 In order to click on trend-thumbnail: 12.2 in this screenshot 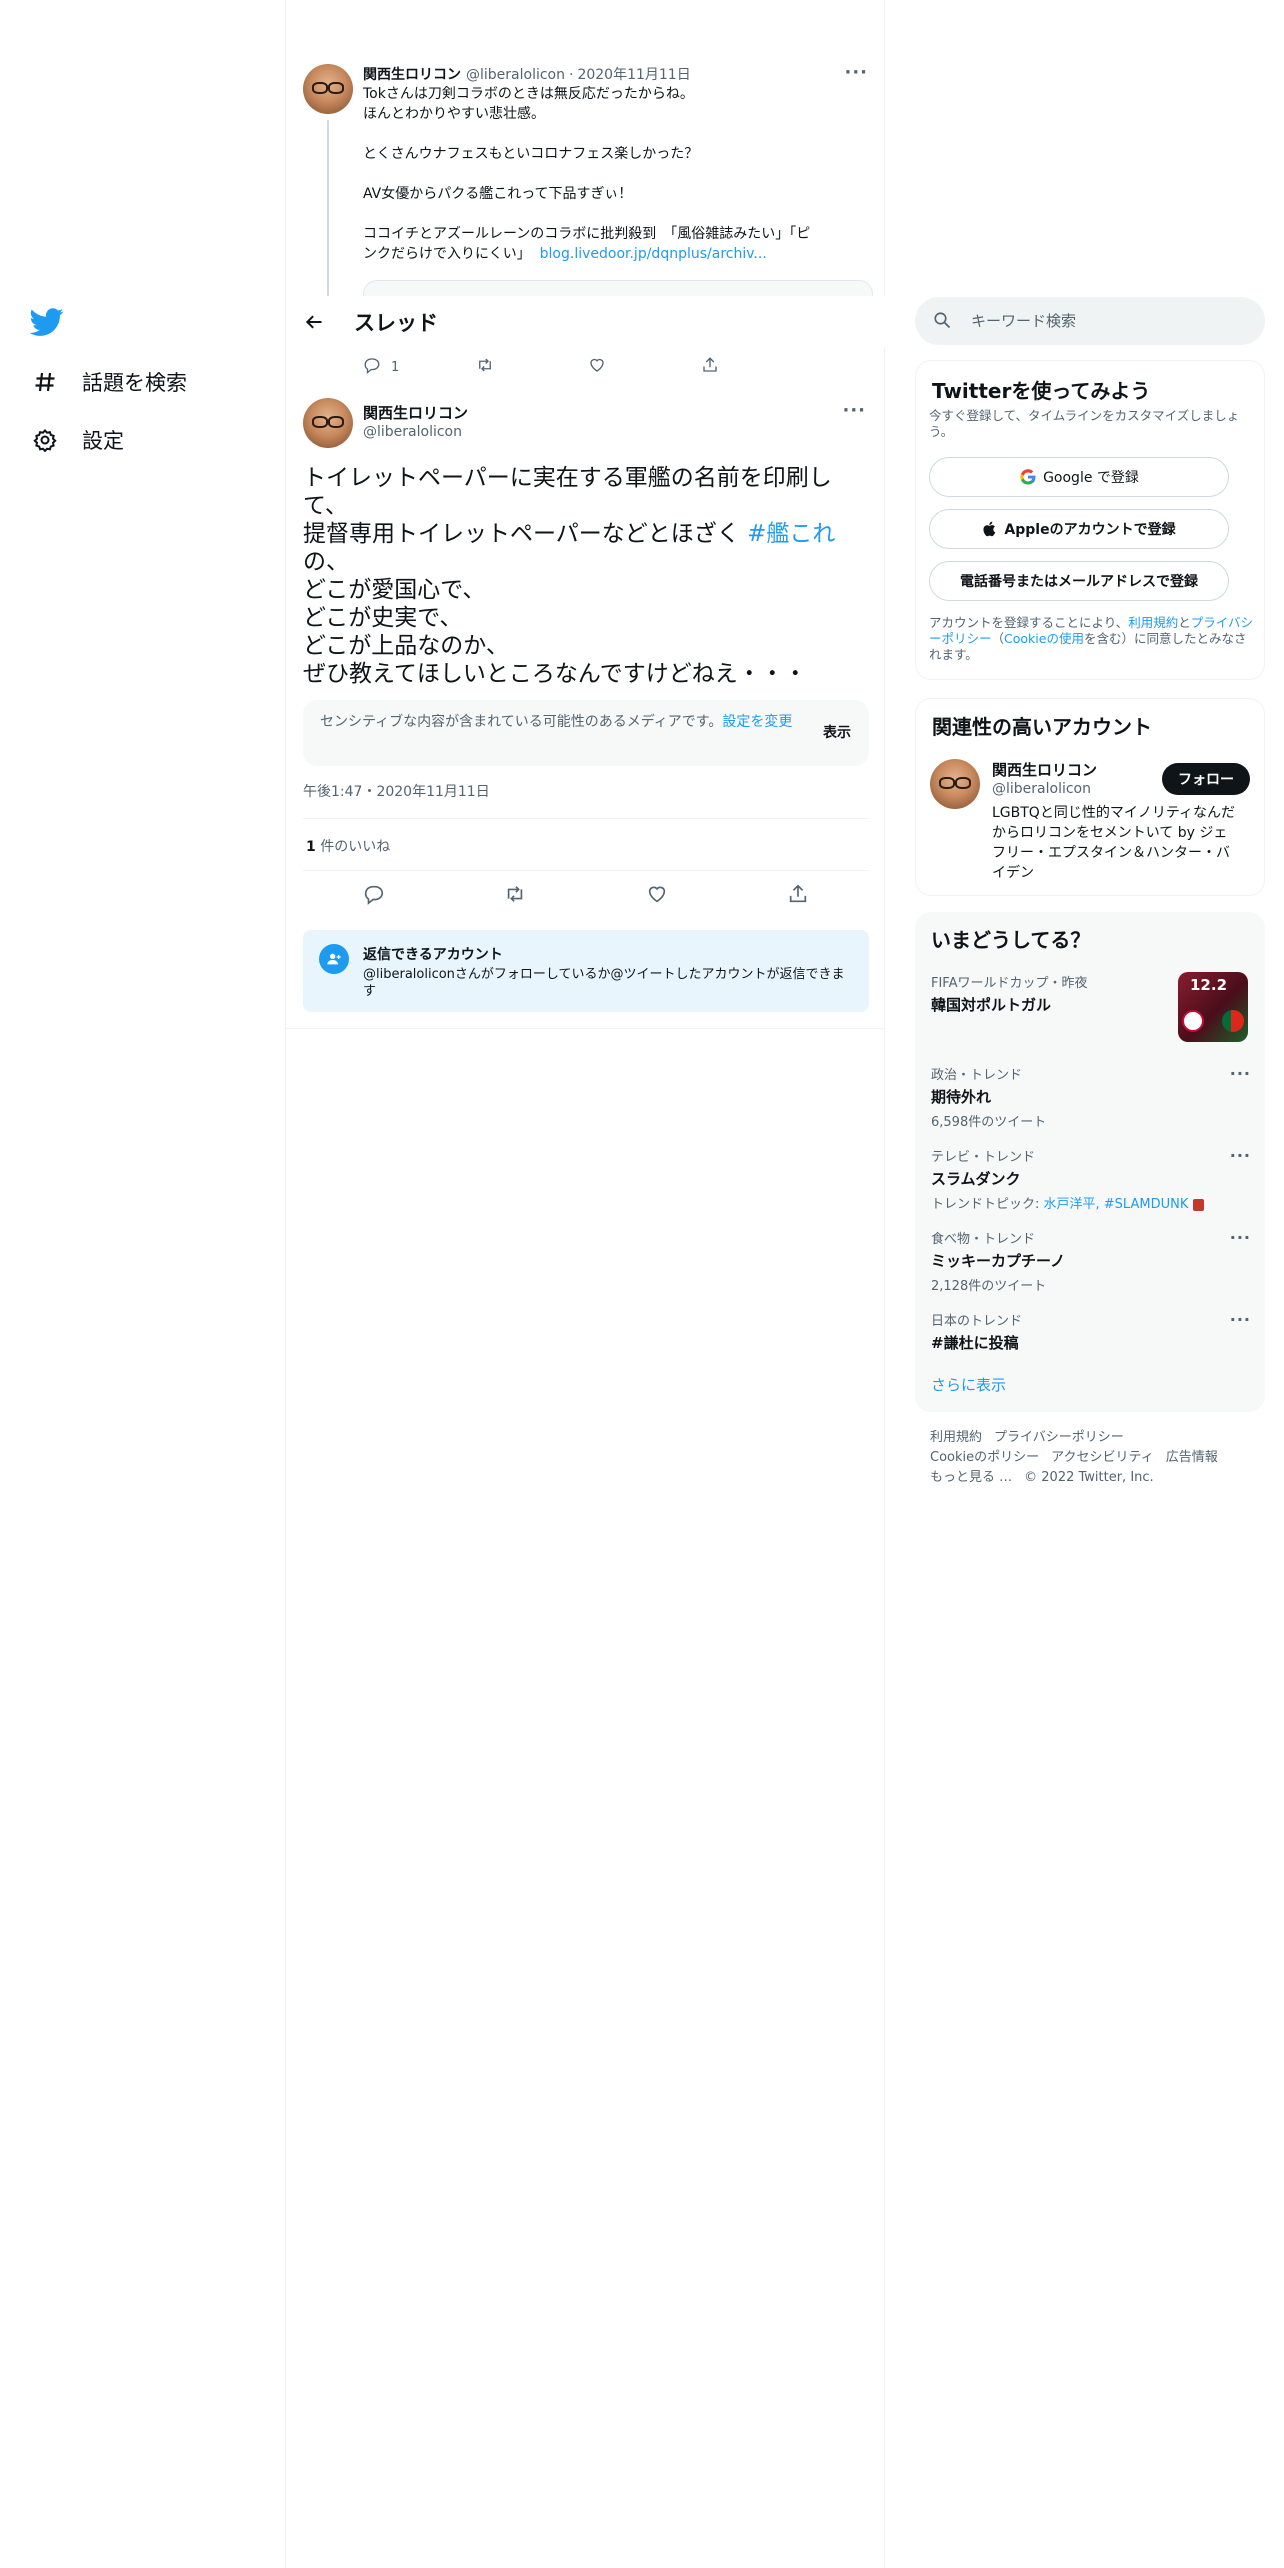, I will do `click(1213, 1007)`.